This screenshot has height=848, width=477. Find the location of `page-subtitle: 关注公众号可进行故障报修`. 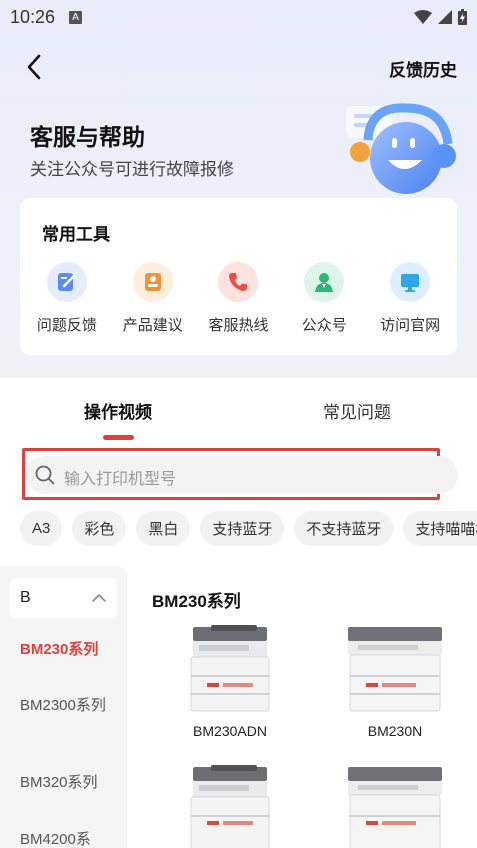

page-subtitle: 关注公众号可进行故障报修 is located at coordinates (132, 169).